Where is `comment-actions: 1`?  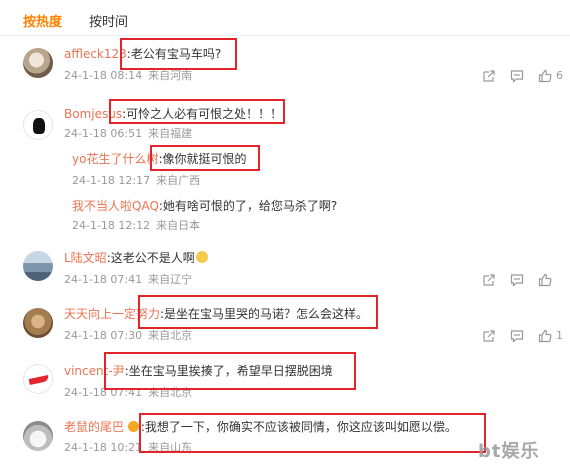 comment-actions: 1 is located at coordinates (526, 337).